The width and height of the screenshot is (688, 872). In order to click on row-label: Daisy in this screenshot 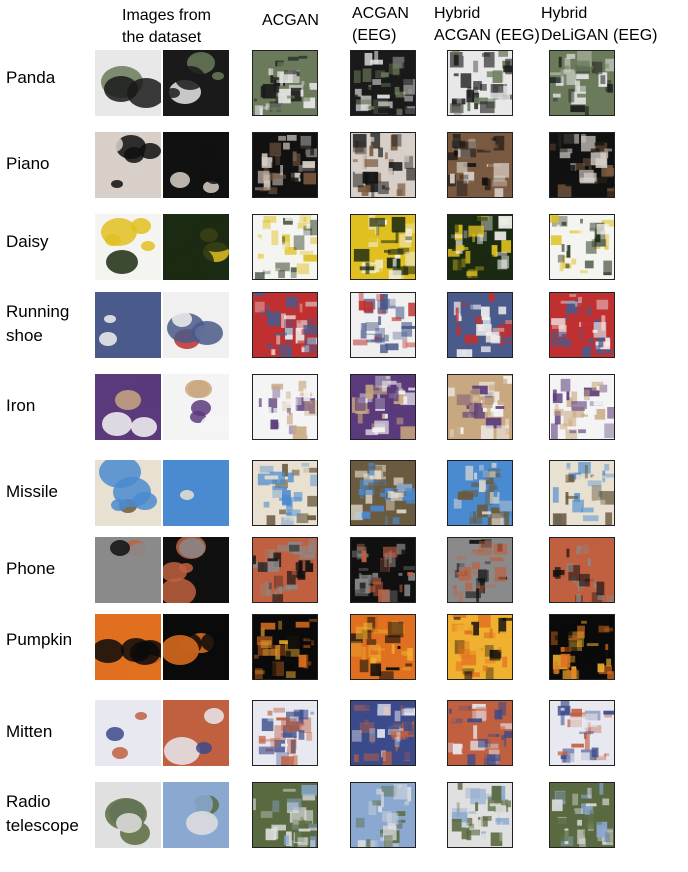, I will do `click(27, 241)`.